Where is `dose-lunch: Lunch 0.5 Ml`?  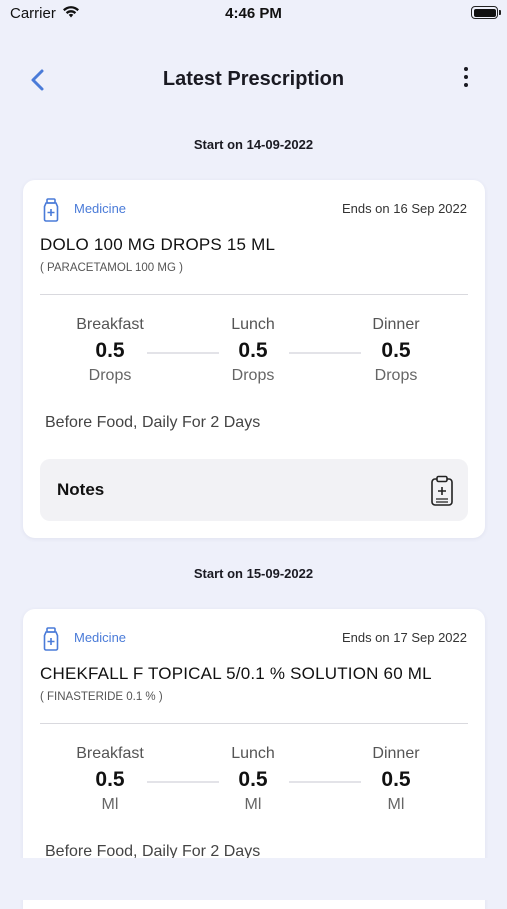 dose-lunch: Lunch 0.5 Ml is located at coordinates (253, 779).